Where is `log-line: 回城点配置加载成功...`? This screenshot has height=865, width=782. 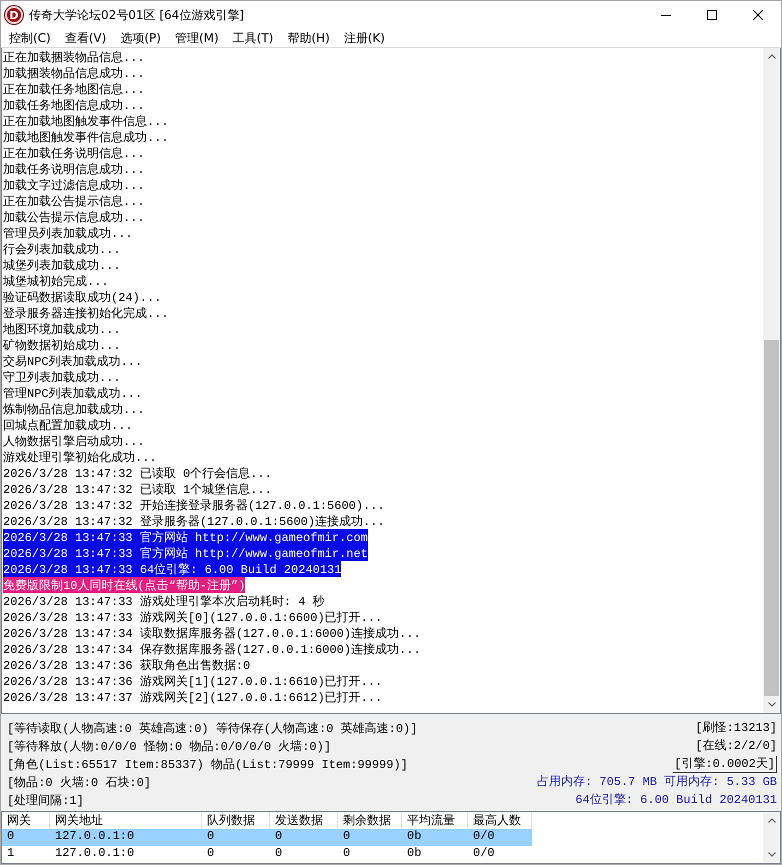
log-line: 回城点配置加载成功... is located at coordinates (68, 425).